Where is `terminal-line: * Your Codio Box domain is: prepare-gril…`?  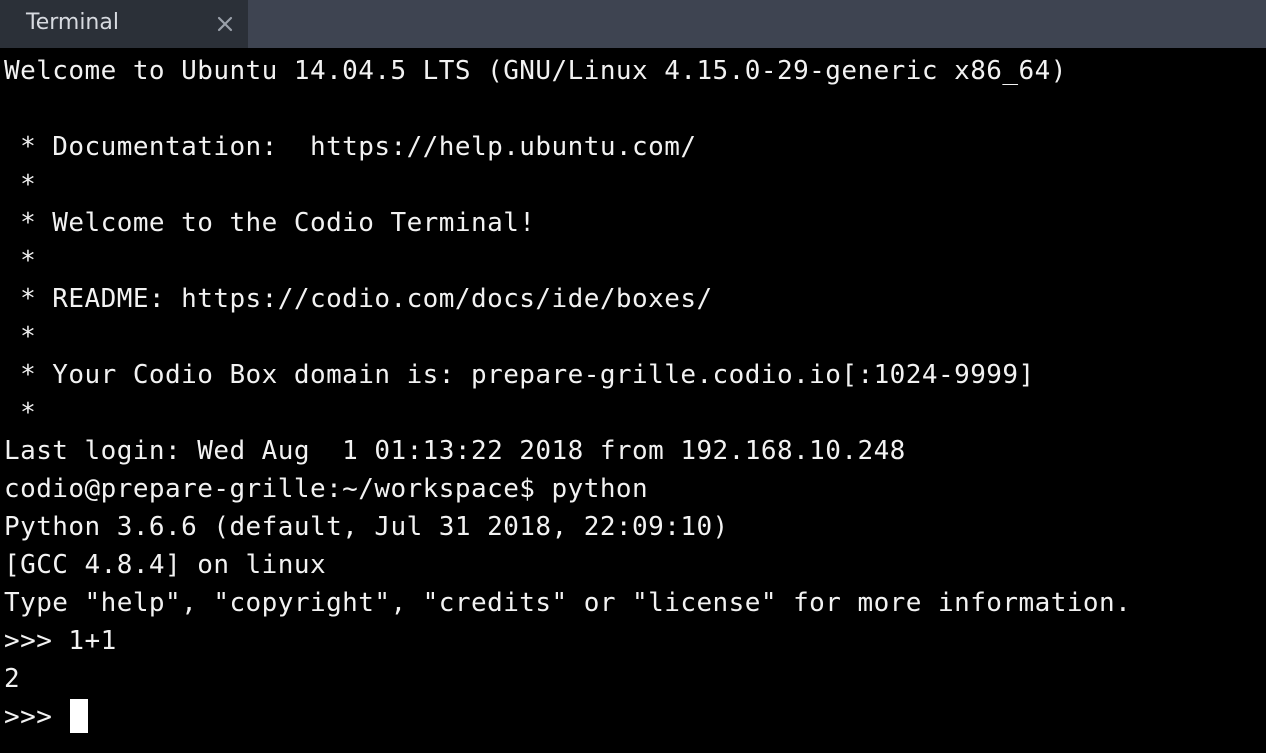 terminal-line: * Your Codio Box domain is: prepare-gril… is located at coordinates (519, 375).